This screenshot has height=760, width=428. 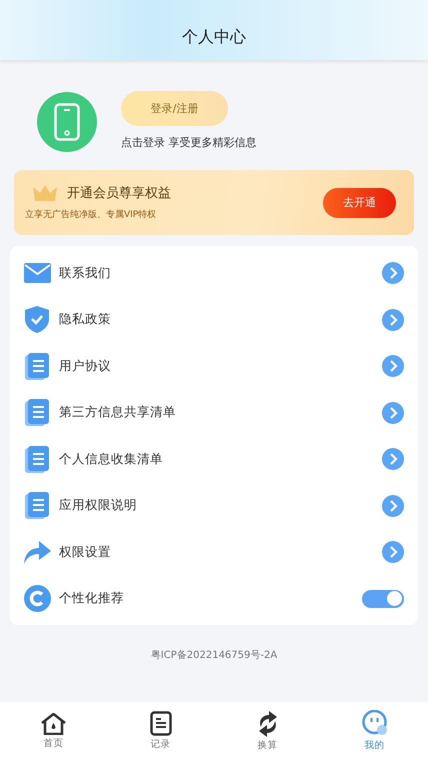 I want to click on crown-icon, so click(x=45, y=193).